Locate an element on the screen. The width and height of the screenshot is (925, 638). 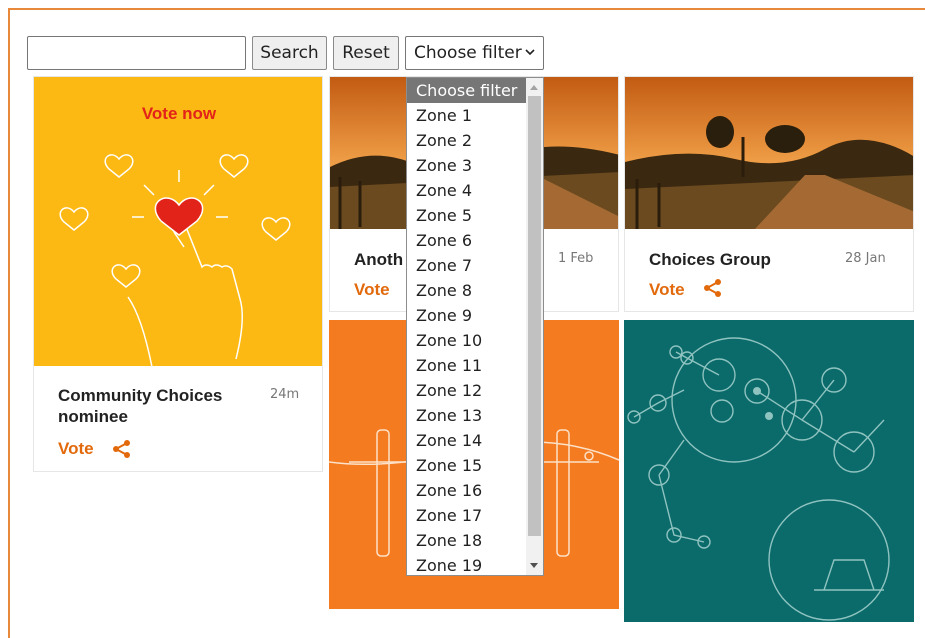
filter-option: Zone 10 is located at coordinates (467, 340).